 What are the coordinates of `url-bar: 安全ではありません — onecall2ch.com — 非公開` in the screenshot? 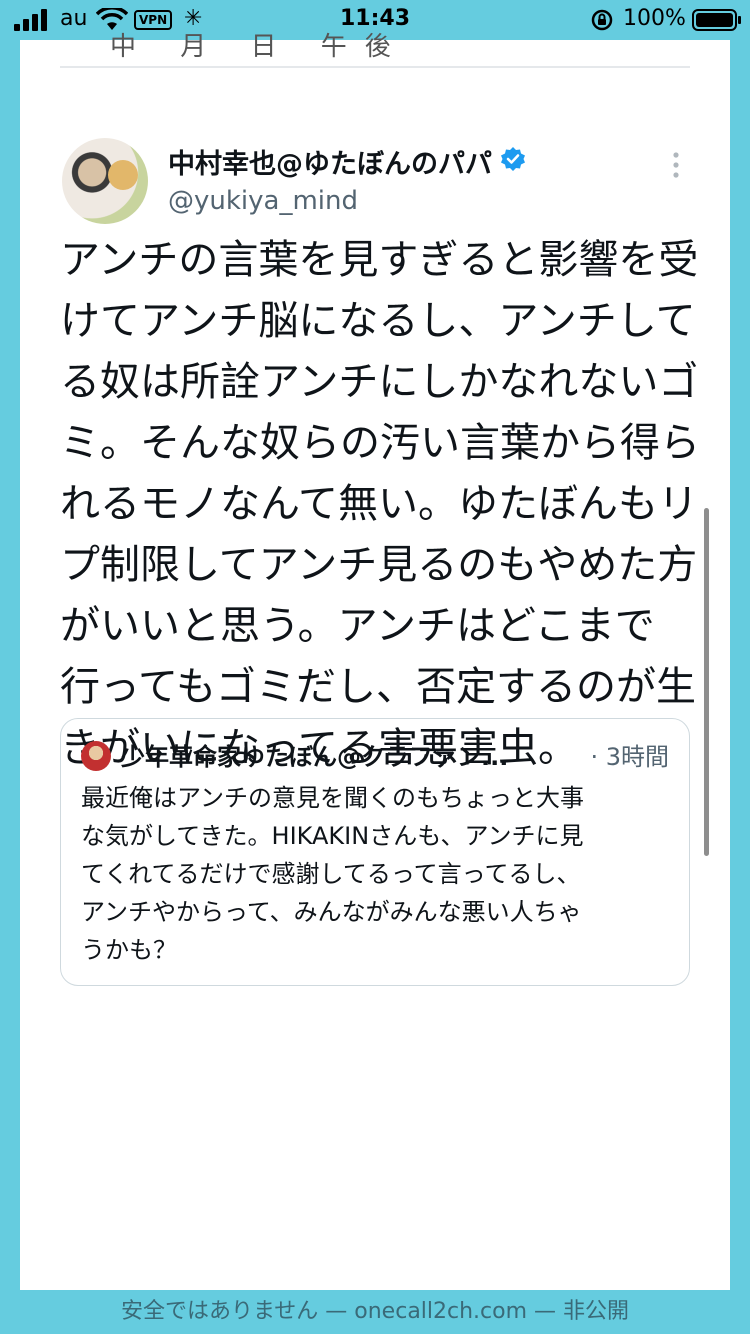 It's located at (375, 1313).